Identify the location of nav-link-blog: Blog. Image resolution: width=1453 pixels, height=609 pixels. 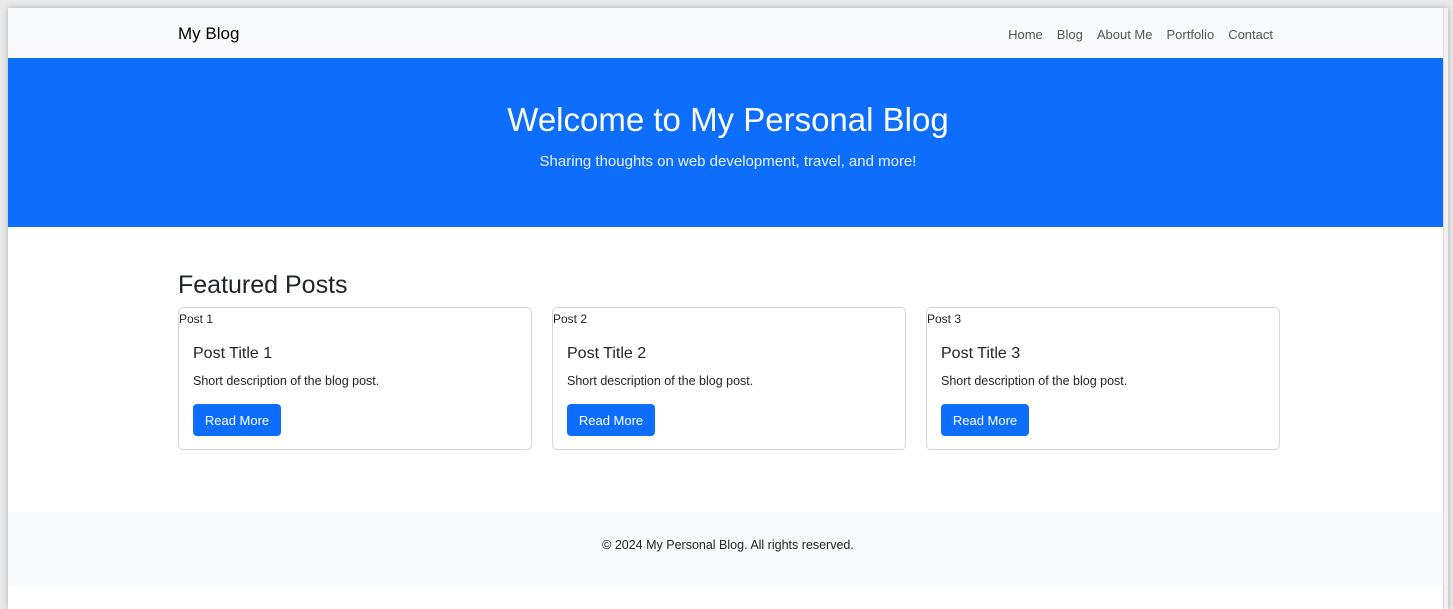
(1070, 34).